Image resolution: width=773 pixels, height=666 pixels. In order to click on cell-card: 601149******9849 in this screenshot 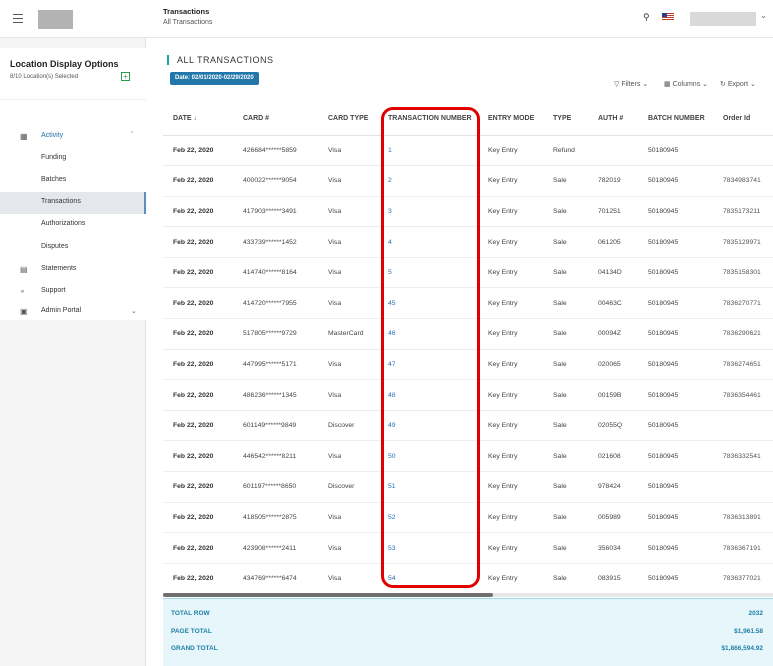, I will do `click(275, 426)`.